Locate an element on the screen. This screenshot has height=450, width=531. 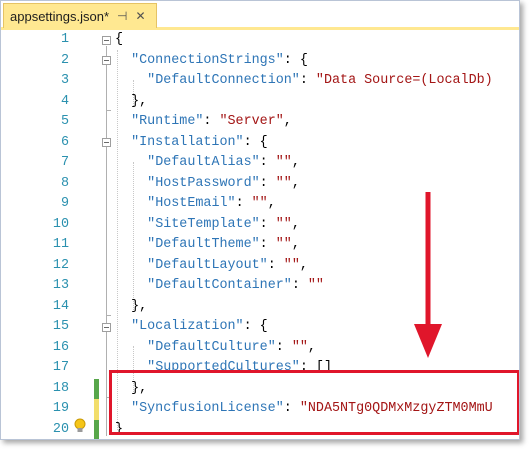
close-icon: ✕ is located at coordinates (140, 16).